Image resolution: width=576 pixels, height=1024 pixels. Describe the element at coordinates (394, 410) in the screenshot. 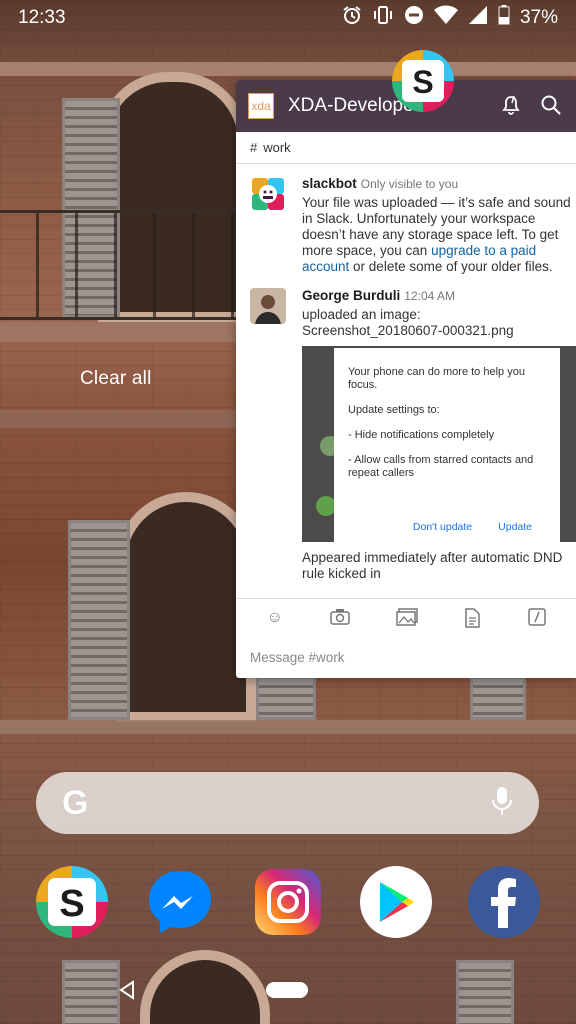

I see `dialog-text: Update settings to:` at that location.